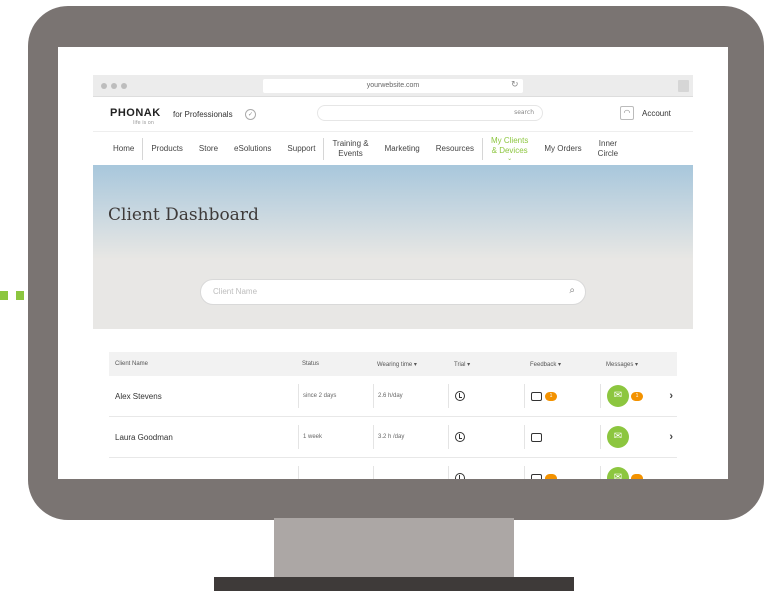 This screenshot has height=591, width=771. What do you see at coordinates (144, 437) in the screenshot?
I see `client-name-cell: Laura Goodman` at bounding box center [144, 437].